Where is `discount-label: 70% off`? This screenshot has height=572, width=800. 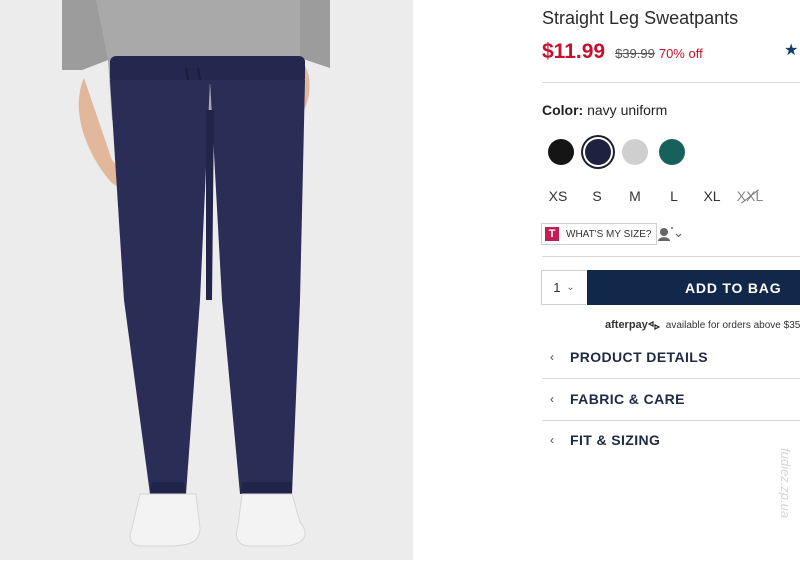
discount-label: 70% off is located at coordinates (680, 53).